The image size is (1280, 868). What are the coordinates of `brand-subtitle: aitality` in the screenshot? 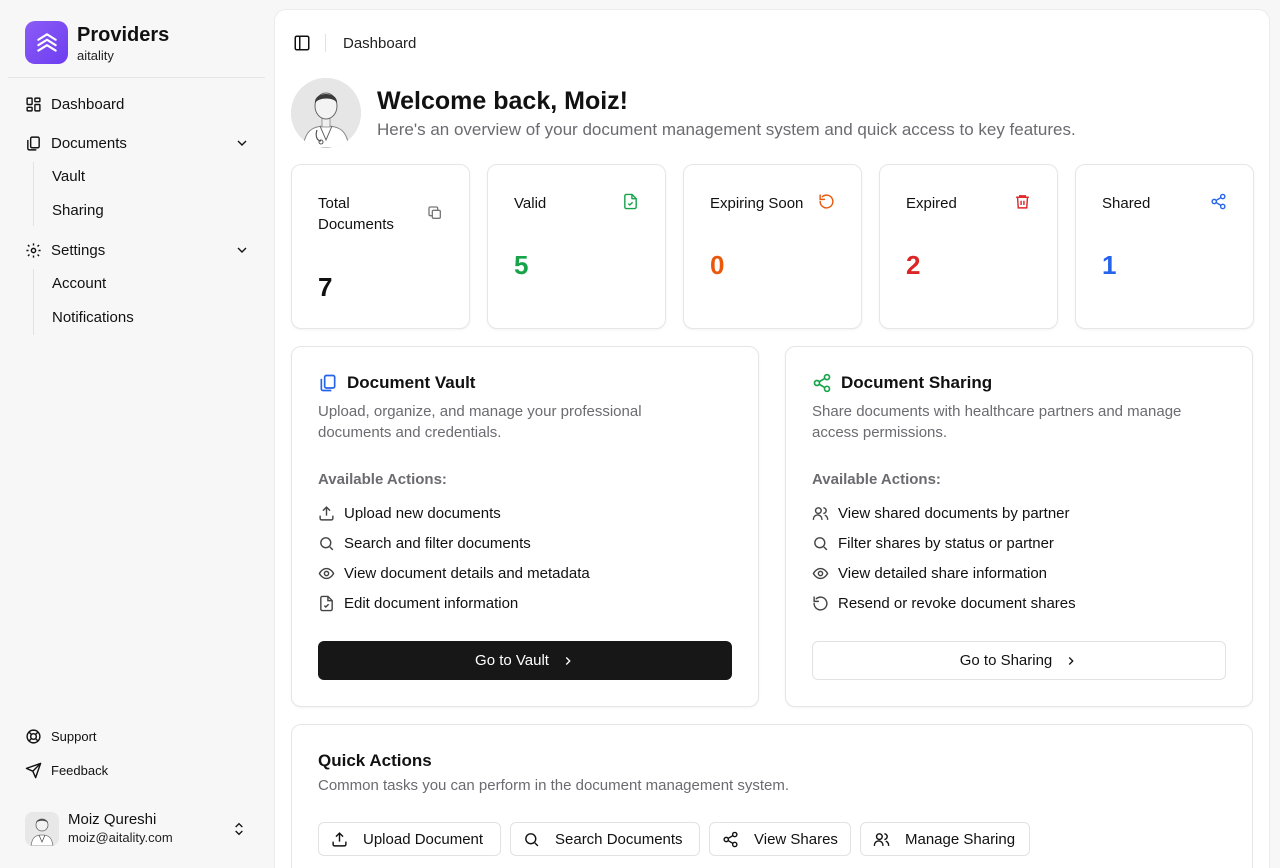 It's located at (95, 55).